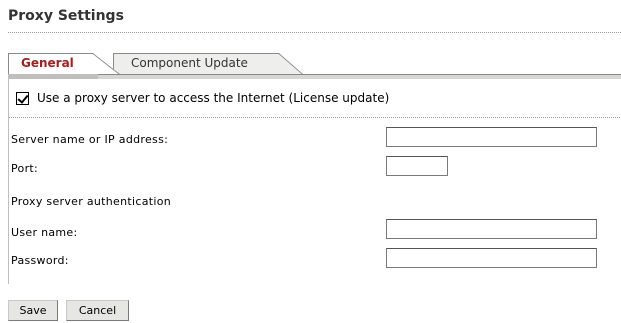 The width and height of the screenshot is (621, 323). I want to click on tab-general: General, so click(64, 63).